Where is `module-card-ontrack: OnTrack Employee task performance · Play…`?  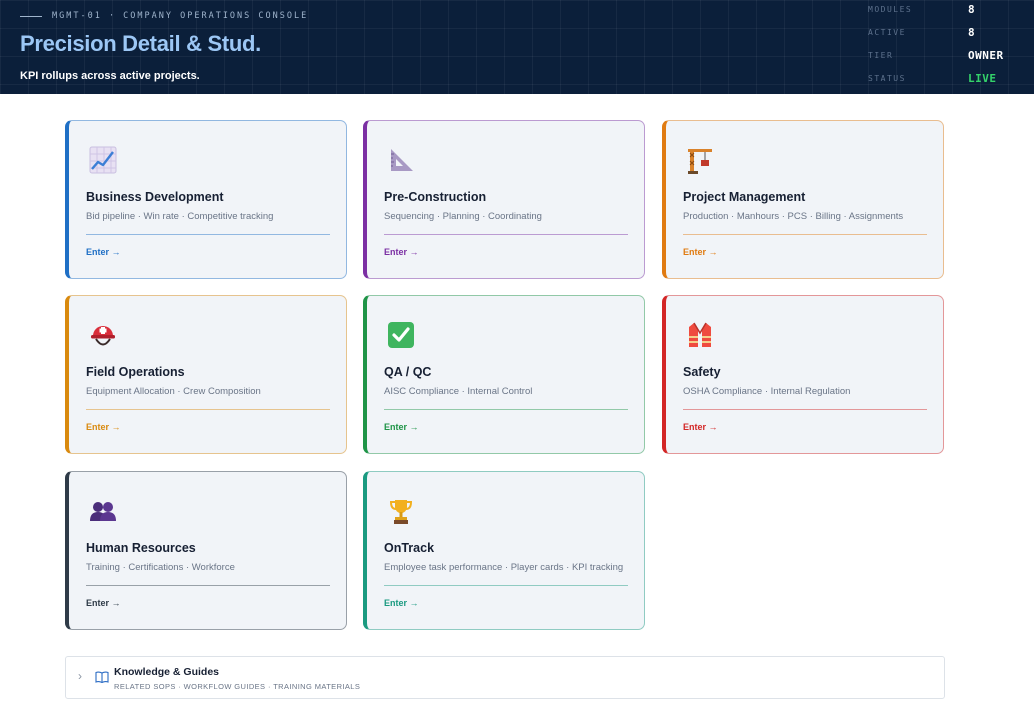
module-card-ontrack: OnTrack Employee task performance · Play… is located at coordinates (504, 550).